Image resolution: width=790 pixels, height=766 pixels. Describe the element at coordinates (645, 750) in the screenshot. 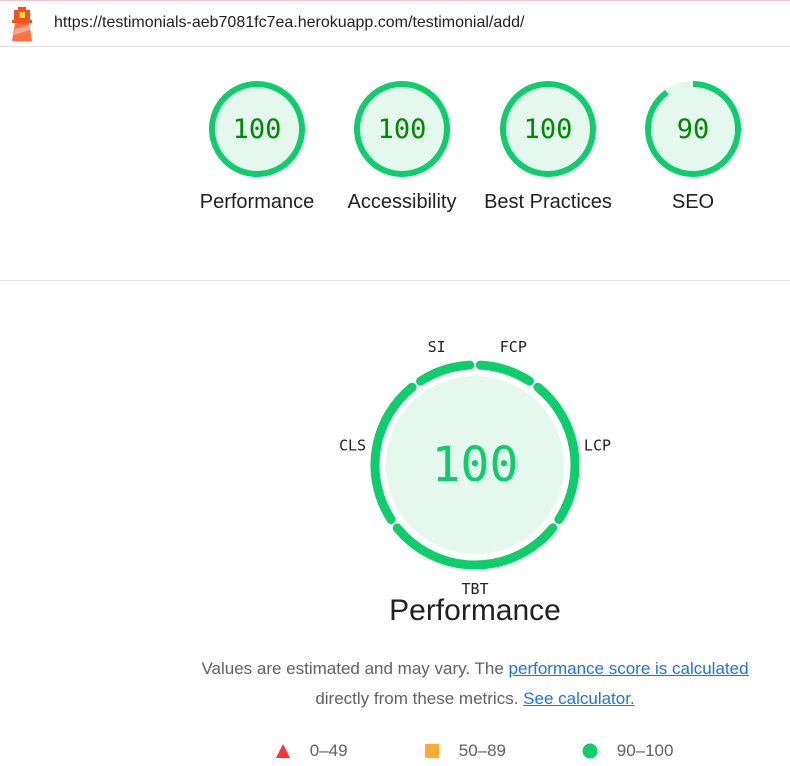

I see `legend-label: 90–100` at that location.